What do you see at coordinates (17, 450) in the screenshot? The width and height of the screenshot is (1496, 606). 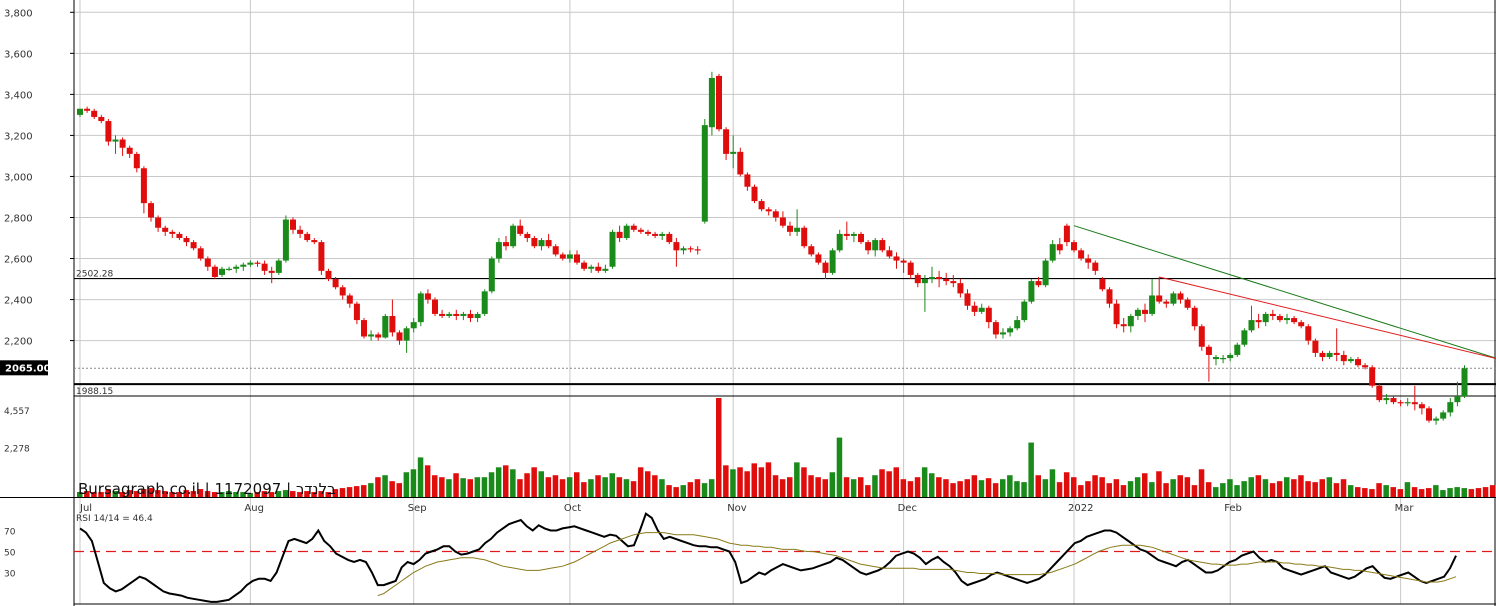 I see `volume-tick-label: 2,278` at bounding box center [17, 450].